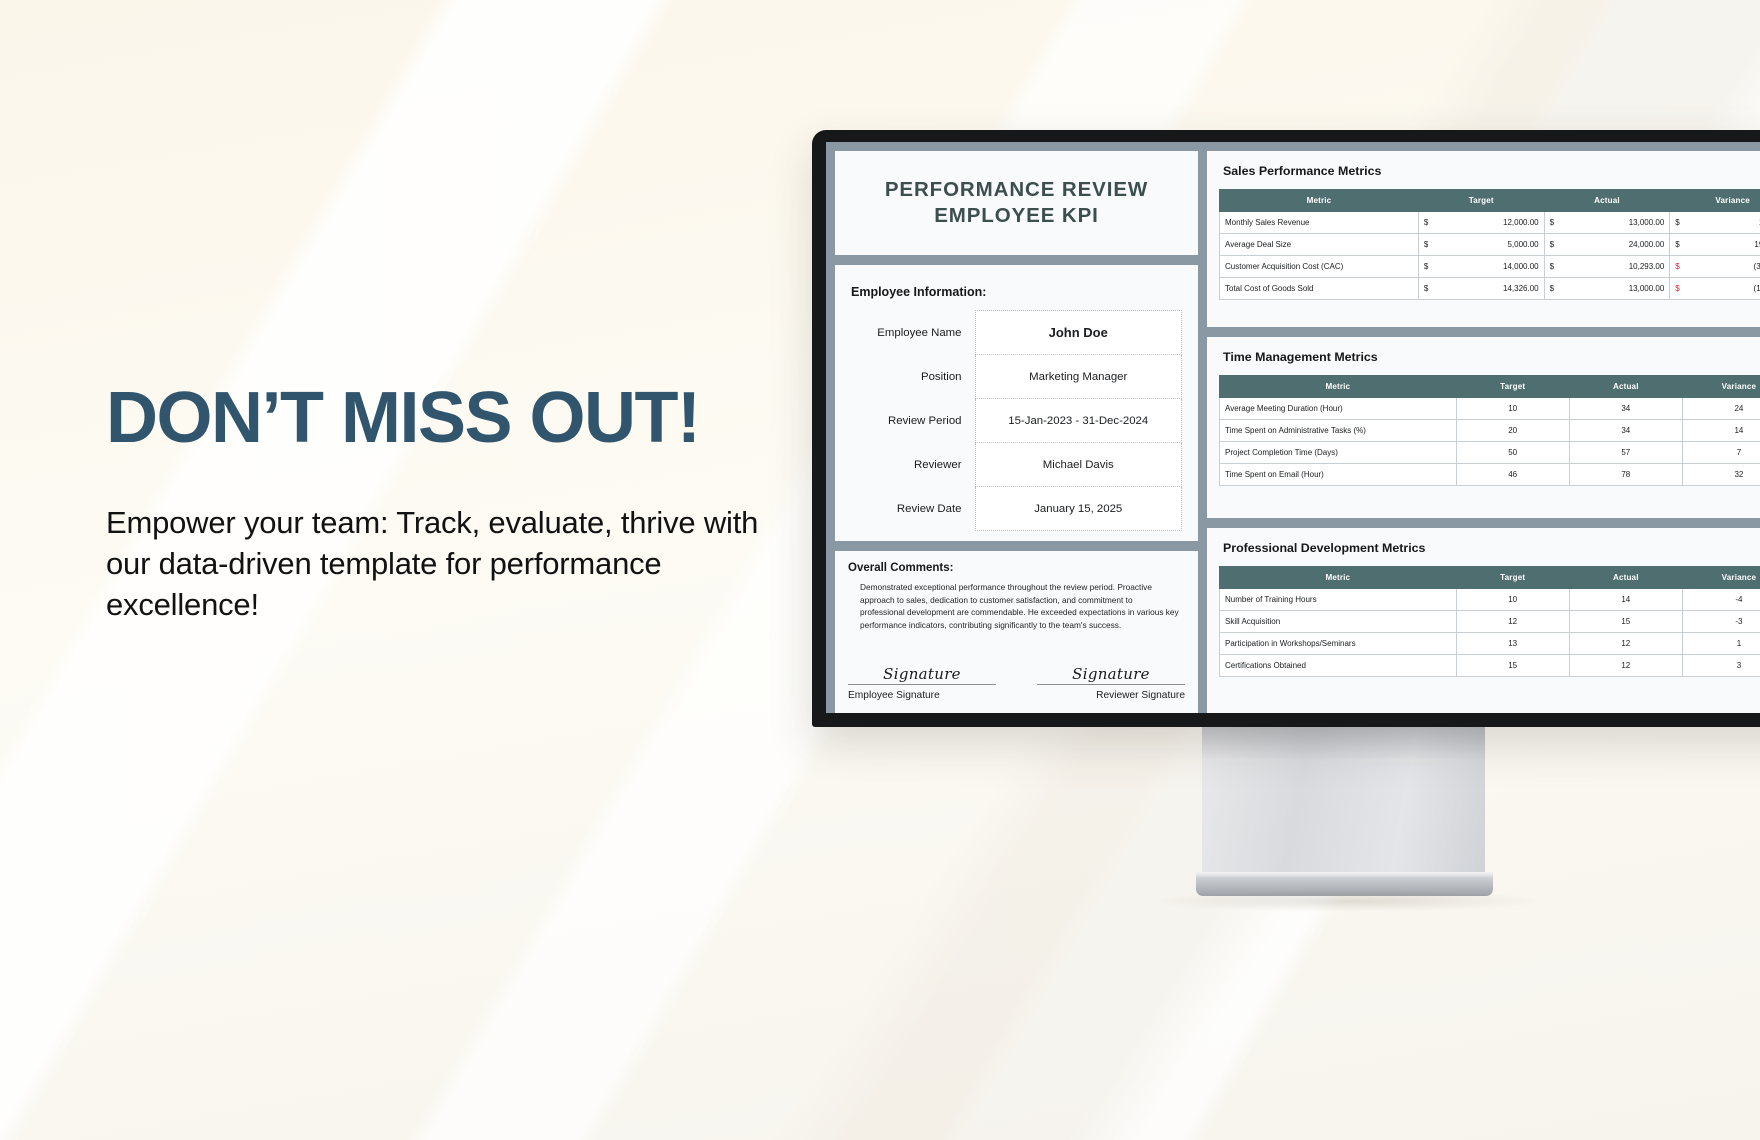  Describe the element at coordinates (938, 464) in the screenshot. I see `info-key: Reviewer` at that location.